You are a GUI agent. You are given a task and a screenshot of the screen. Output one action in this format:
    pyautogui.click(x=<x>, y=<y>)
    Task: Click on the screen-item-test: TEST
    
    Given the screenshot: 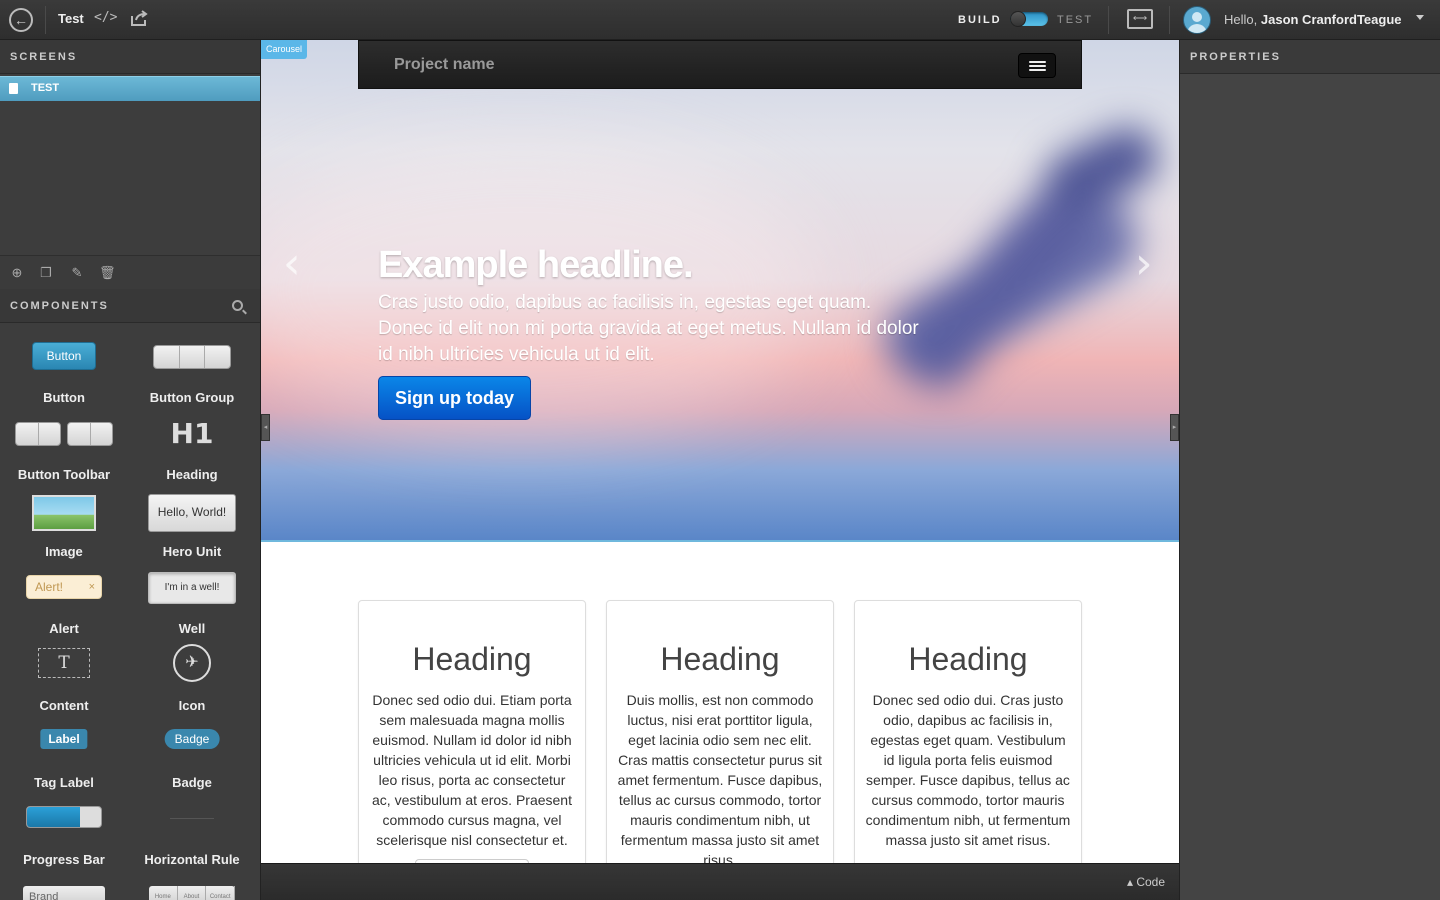 What is the action you would take?
    pyautogui.click(x=130, y=88)
    